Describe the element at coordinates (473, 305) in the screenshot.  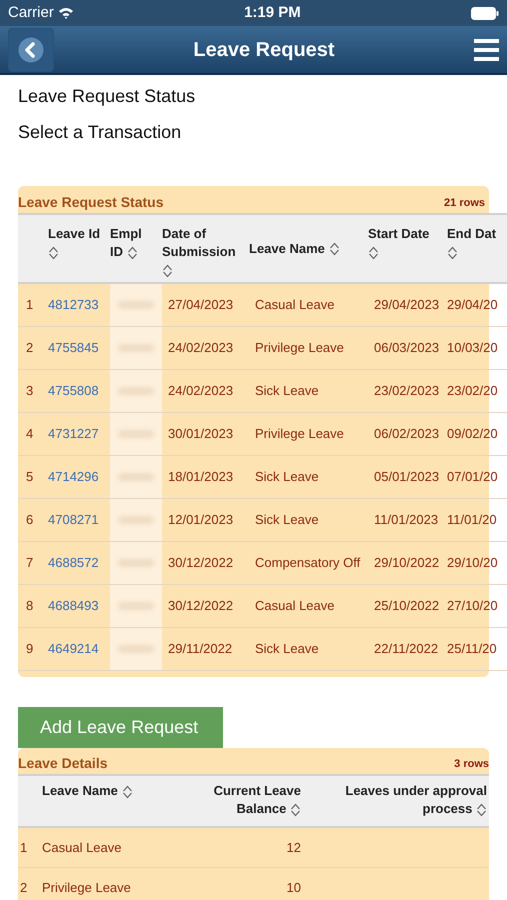
I see `table-cell-text: 29/04/20` at that location.